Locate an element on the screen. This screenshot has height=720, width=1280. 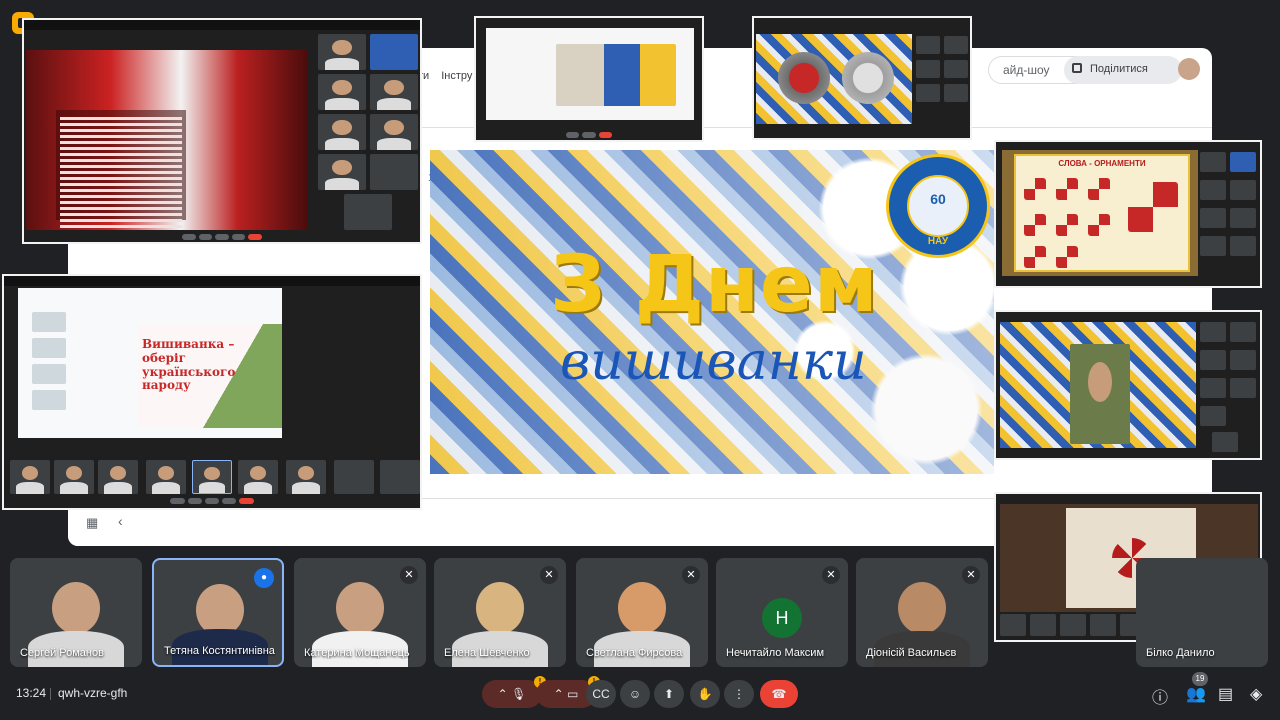
microphone-button: ⌃ 🎙 ! is located at coordinates (514, 692).